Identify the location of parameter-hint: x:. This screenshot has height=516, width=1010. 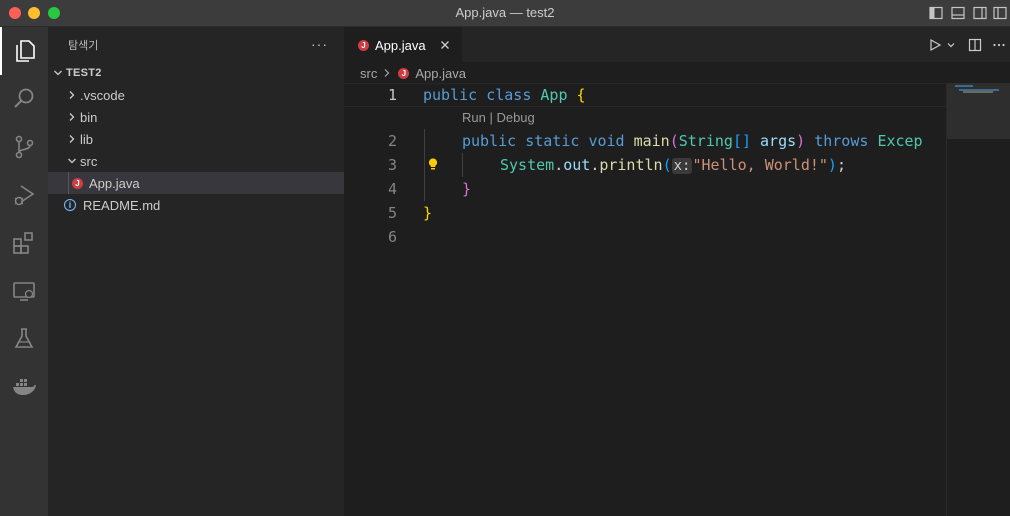
(682, 166).